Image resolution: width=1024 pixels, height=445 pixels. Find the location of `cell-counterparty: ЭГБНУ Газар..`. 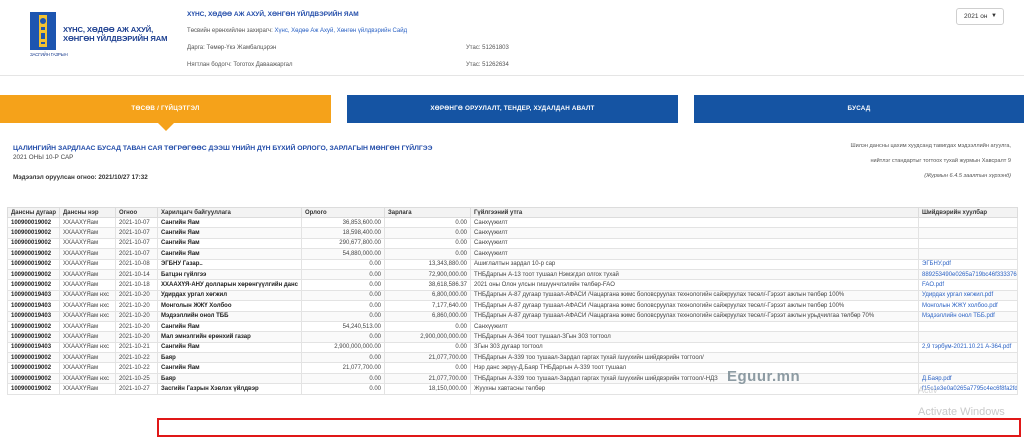

cell-counterparty: ЭГБНУ Газар.. is located at coordinates (229, 264).